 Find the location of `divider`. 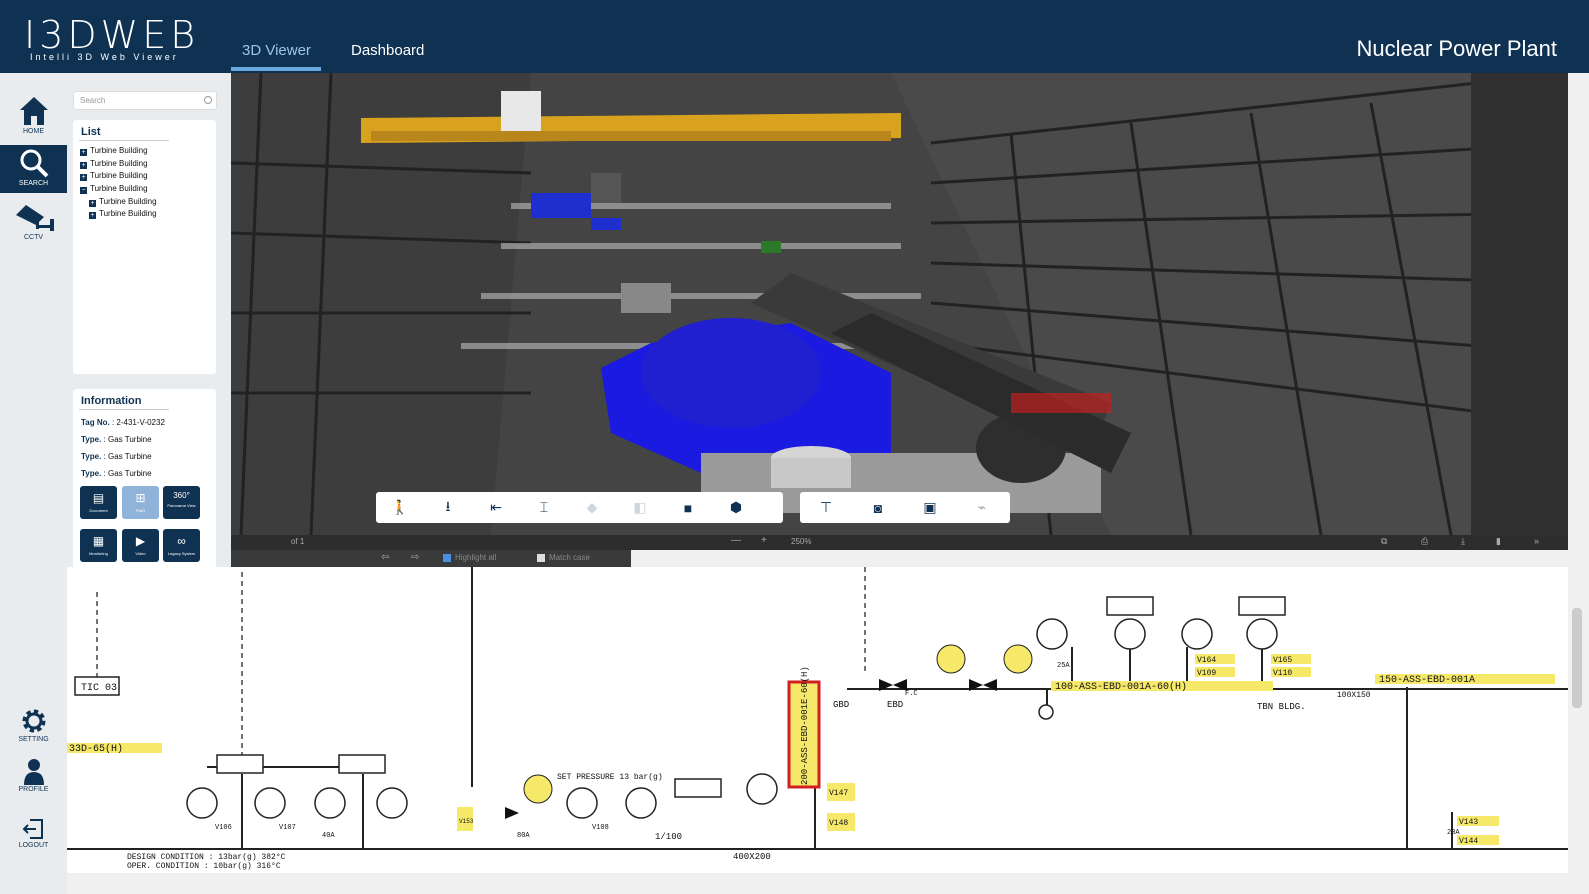

divider is located at coordinates (124, 409).